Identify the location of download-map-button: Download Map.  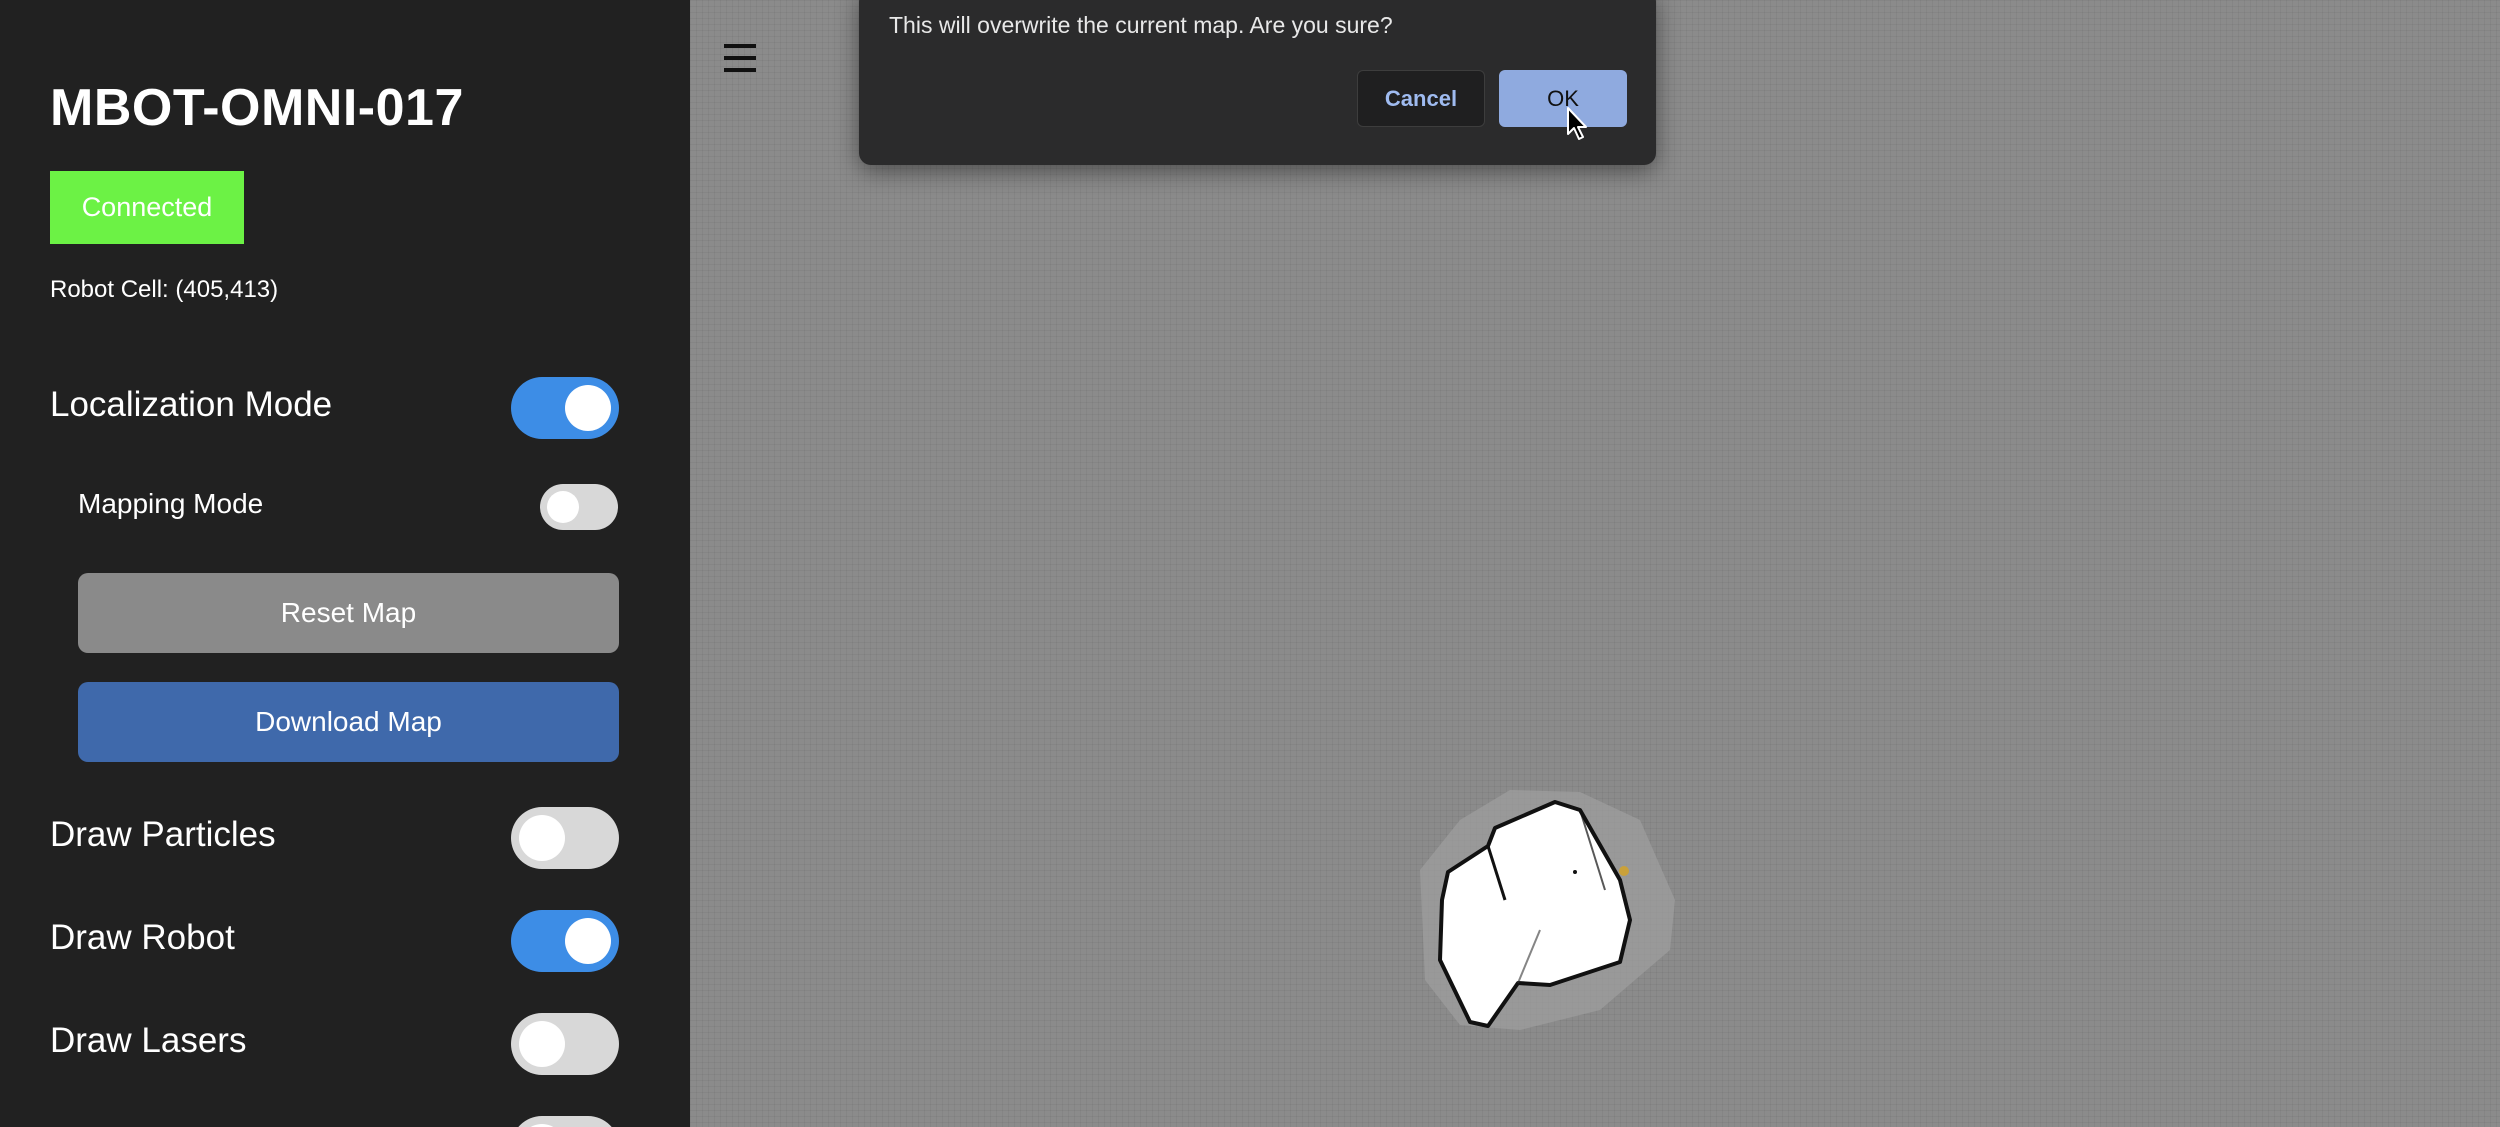
(348, 722).